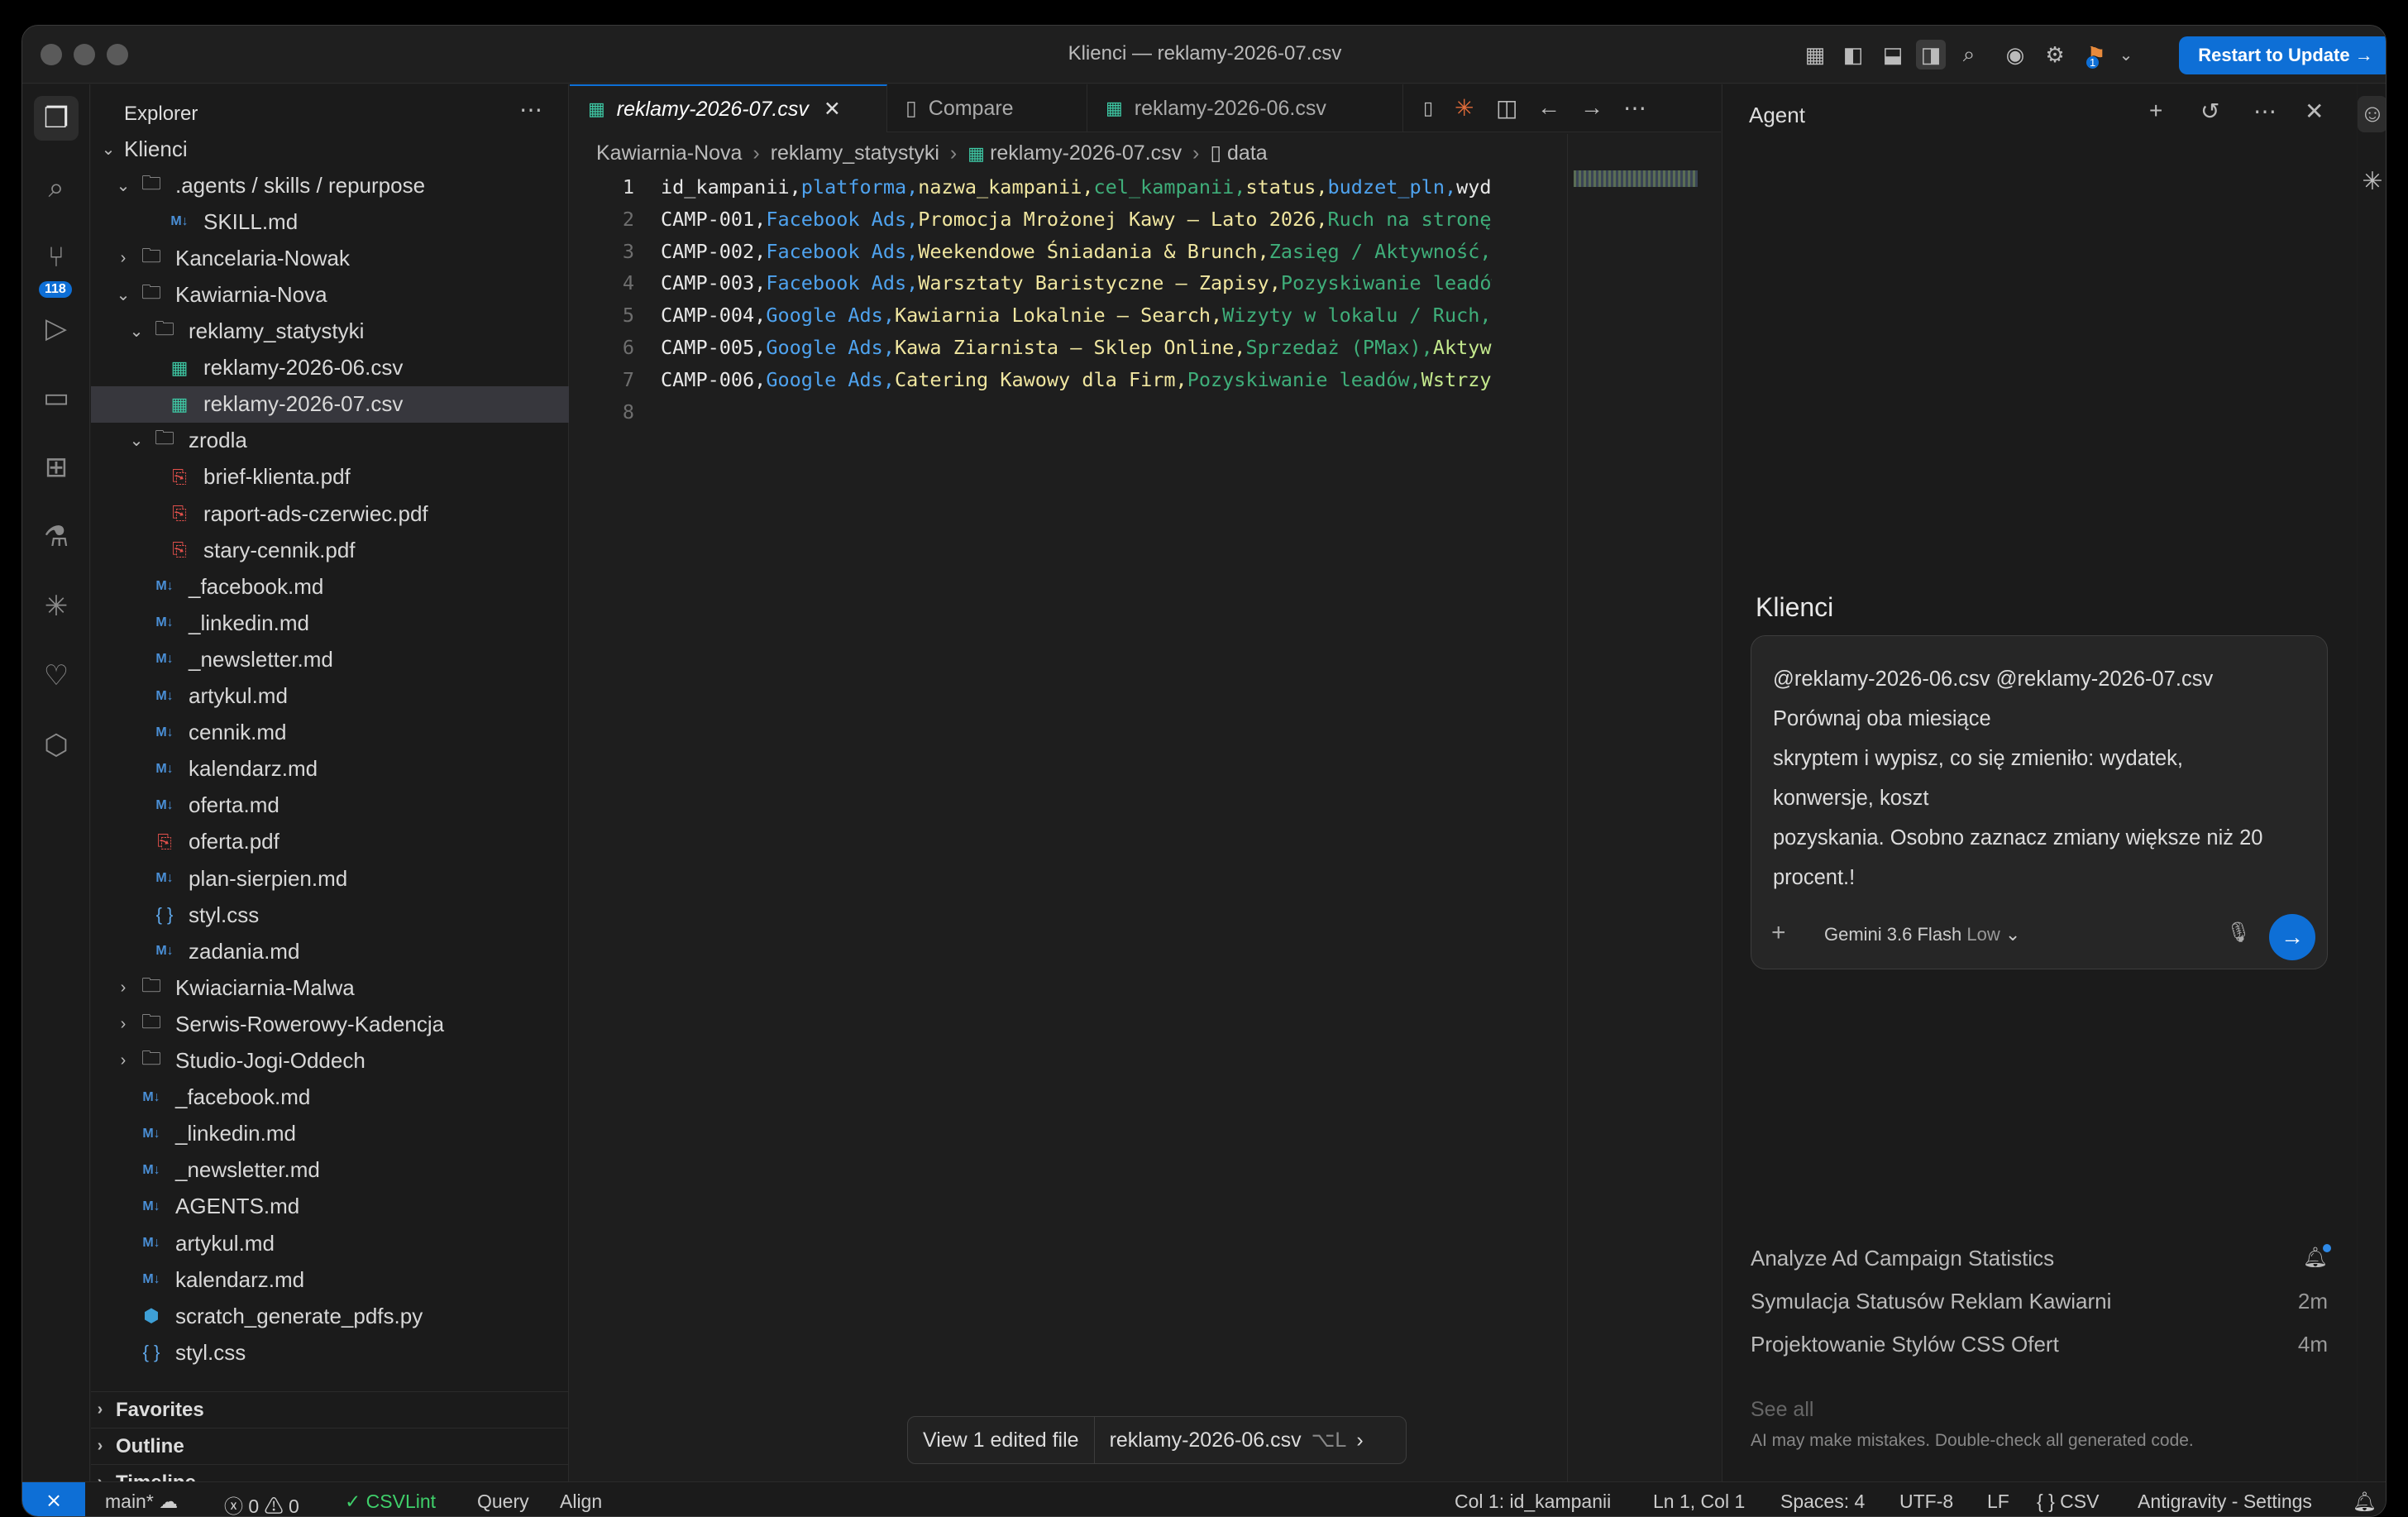 Image resolution: width=2408 pixels, height=1517 pixels. What do you see at coordinates (330, 1446) in the screenshot?
I see `section-outline: › Outline` at bounding box center [330, 1446].